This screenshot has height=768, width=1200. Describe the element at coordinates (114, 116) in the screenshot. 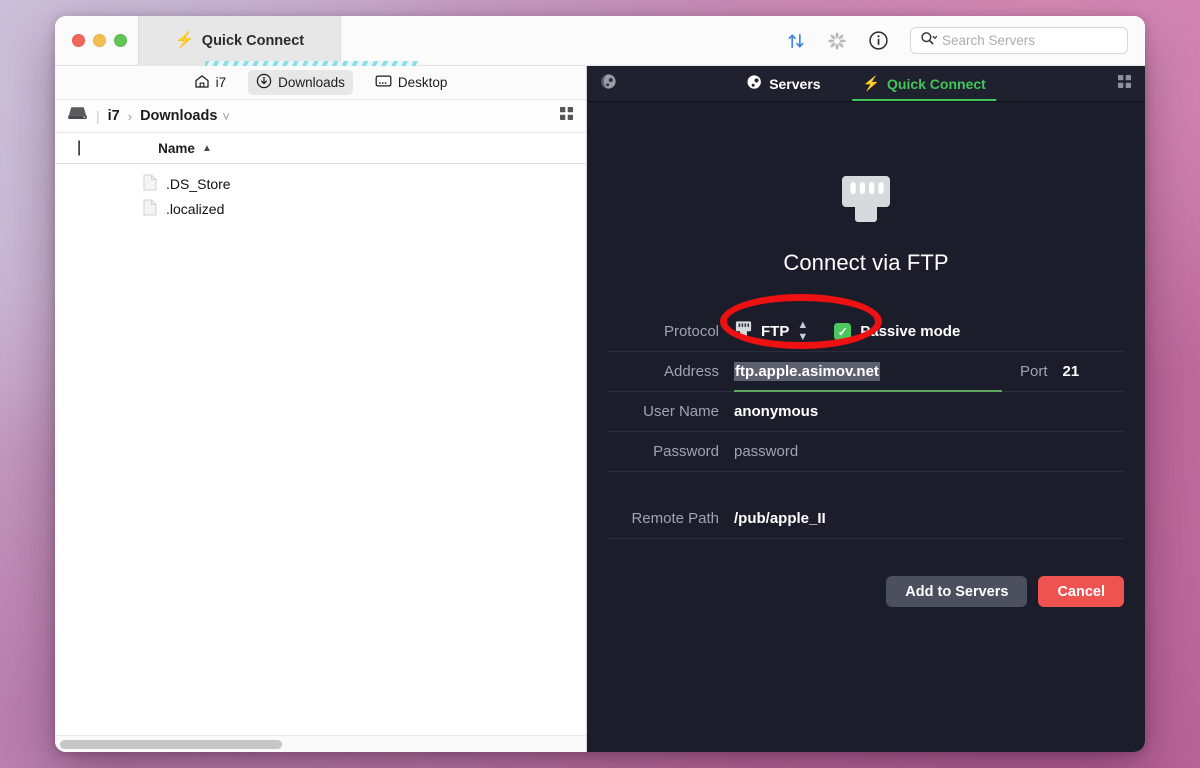

I see `breadcrumb-root: i7` at that location.